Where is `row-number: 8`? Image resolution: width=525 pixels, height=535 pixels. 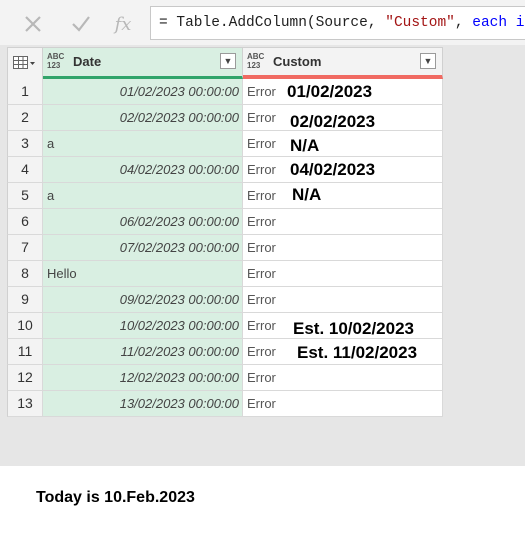 row-number: 8 is located at coordinates (25, 274).